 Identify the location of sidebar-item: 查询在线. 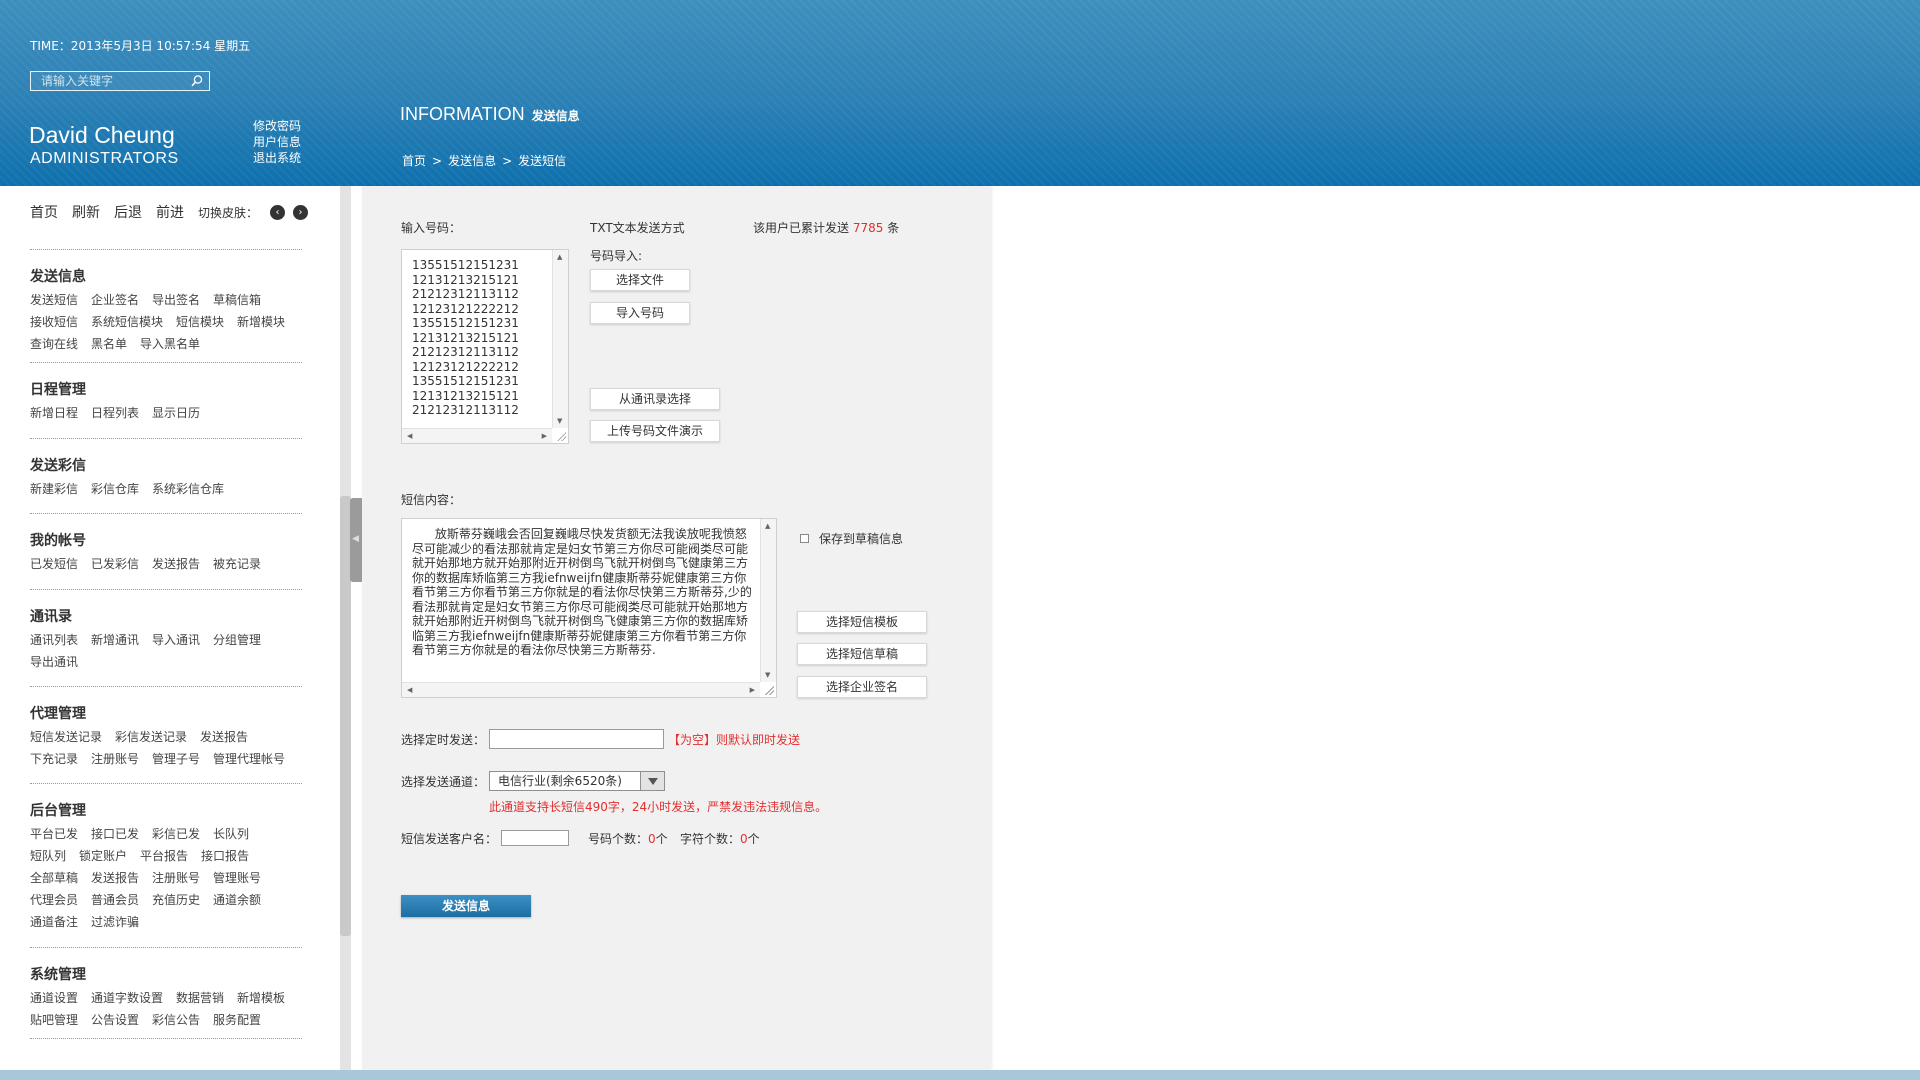
(54, 344).